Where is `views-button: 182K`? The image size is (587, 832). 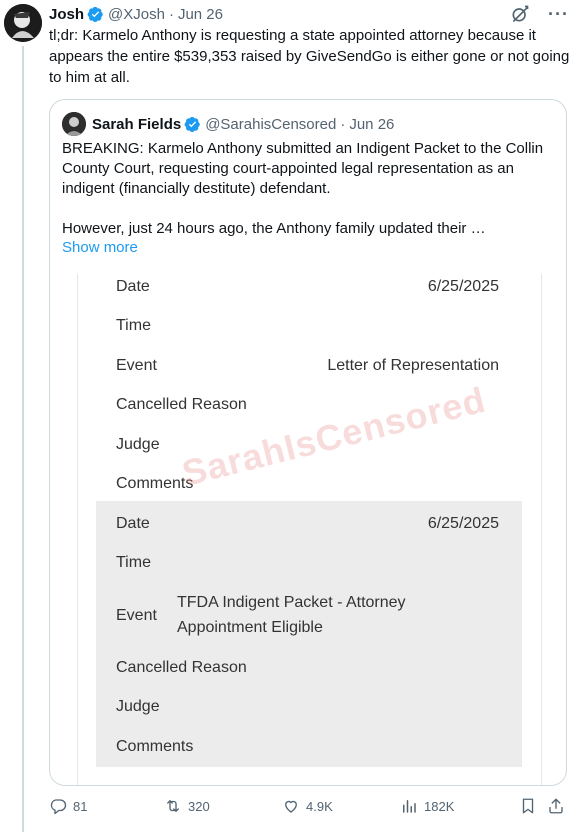
views-button: 182K is located at coordinates (427, 806).